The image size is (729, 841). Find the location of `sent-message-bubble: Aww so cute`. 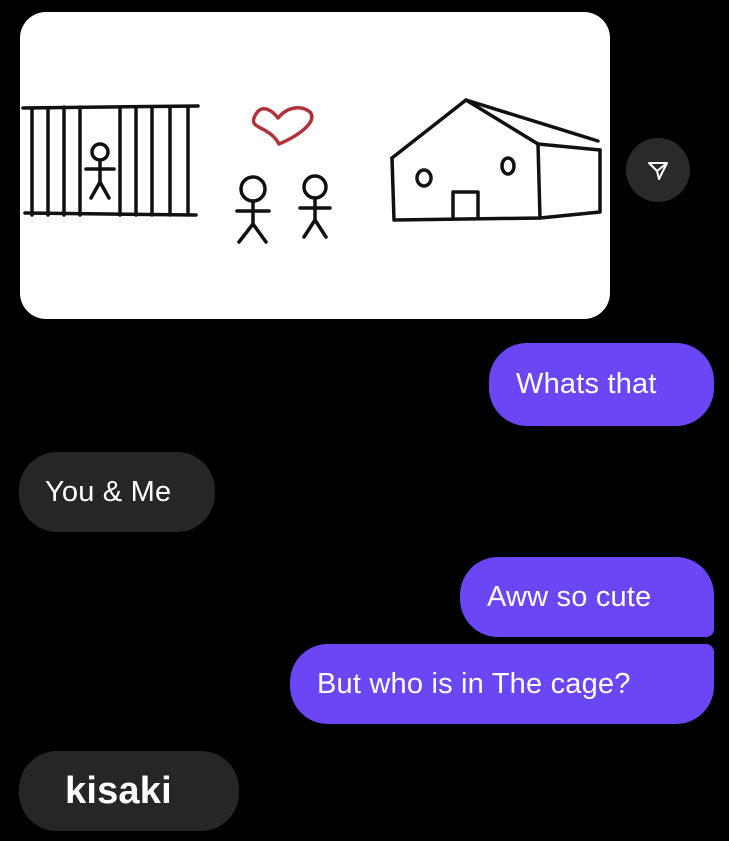

sent-message-bubble: Aww so cute is located at coordinates (587, 597).